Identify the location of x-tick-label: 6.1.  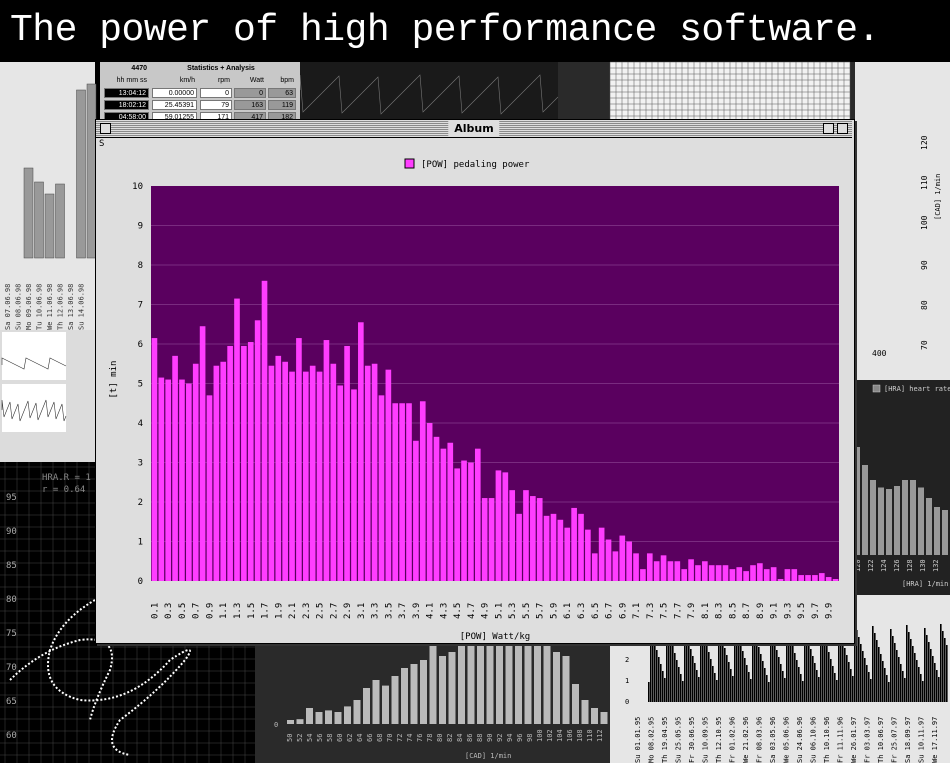
(568, 611).